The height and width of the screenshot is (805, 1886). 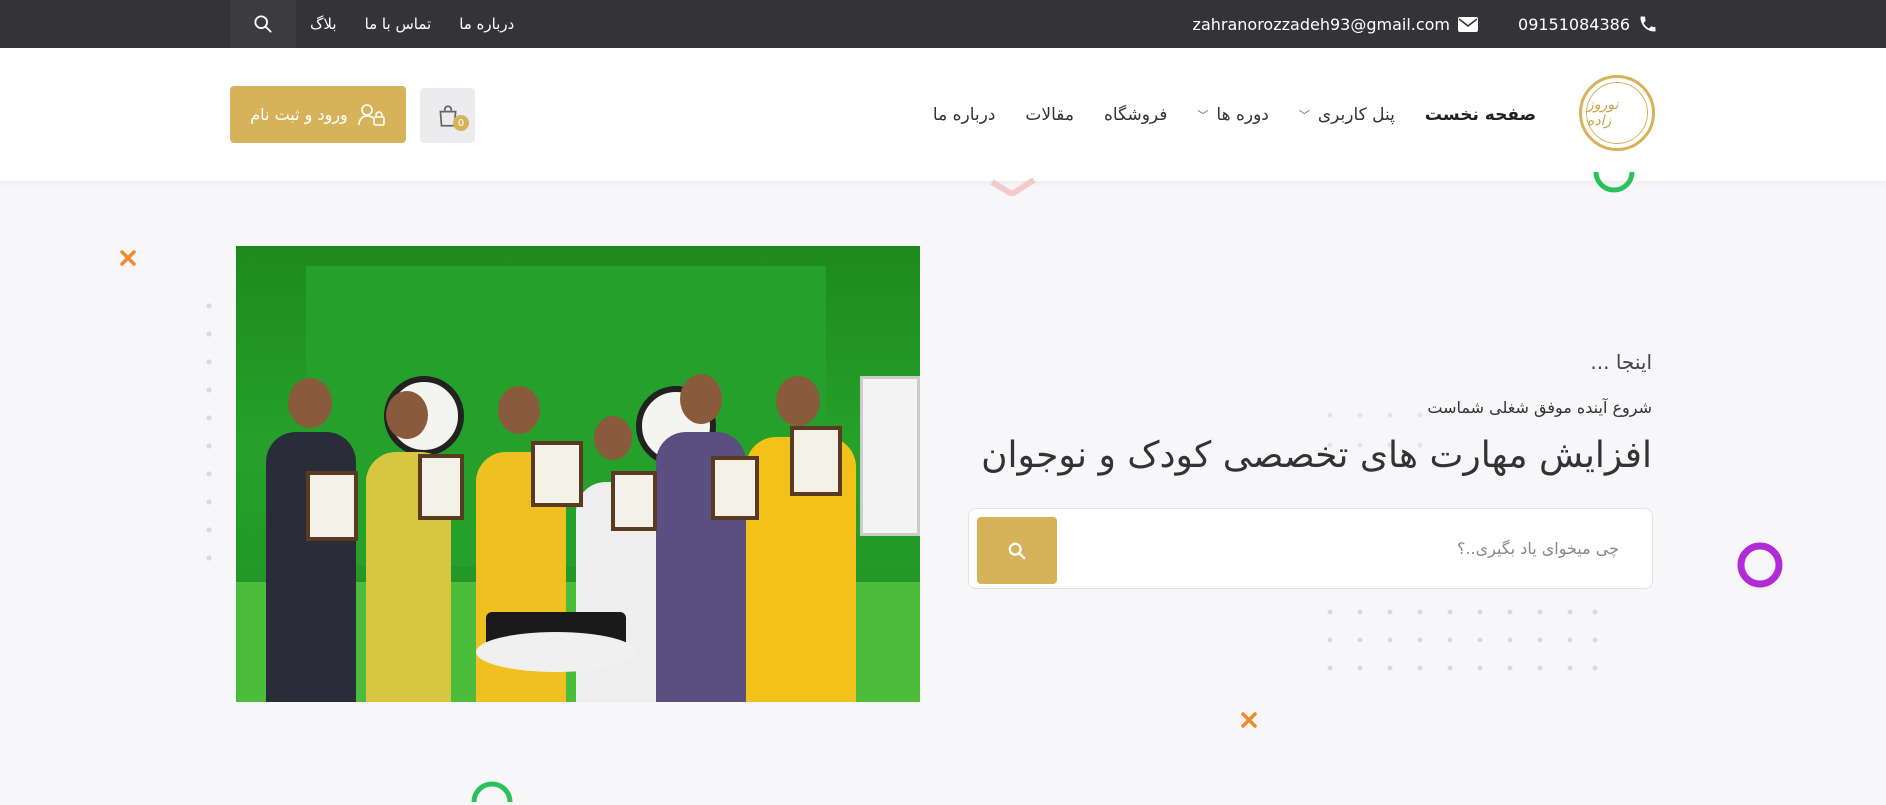 What do you see at coordinates (461, 123) in the screenshot?
I see `cart-count-badge: 0` at bounding box center [461, 123].